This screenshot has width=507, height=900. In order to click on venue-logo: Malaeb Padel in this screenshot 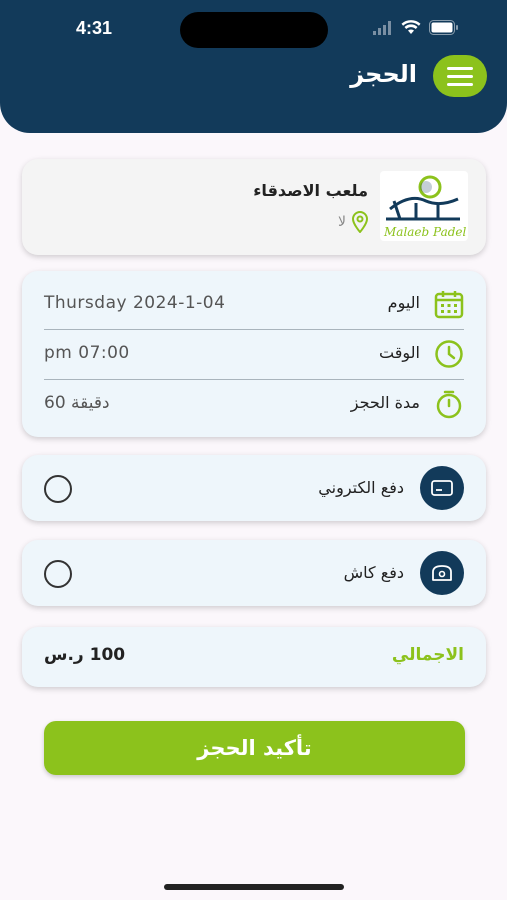, I will do `click(424, 206)`.